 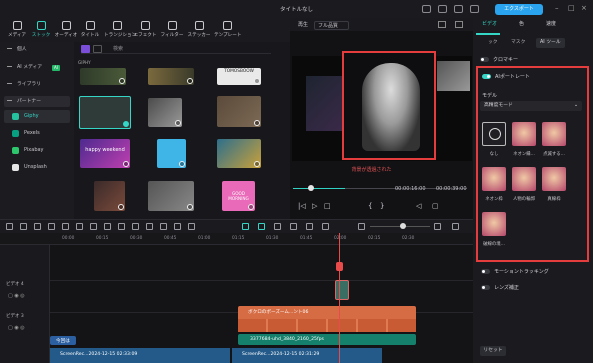 I want to click on screen-record-clip: ScreenRec...2024-12-15 02:33:09, so click(x=140, y=355).